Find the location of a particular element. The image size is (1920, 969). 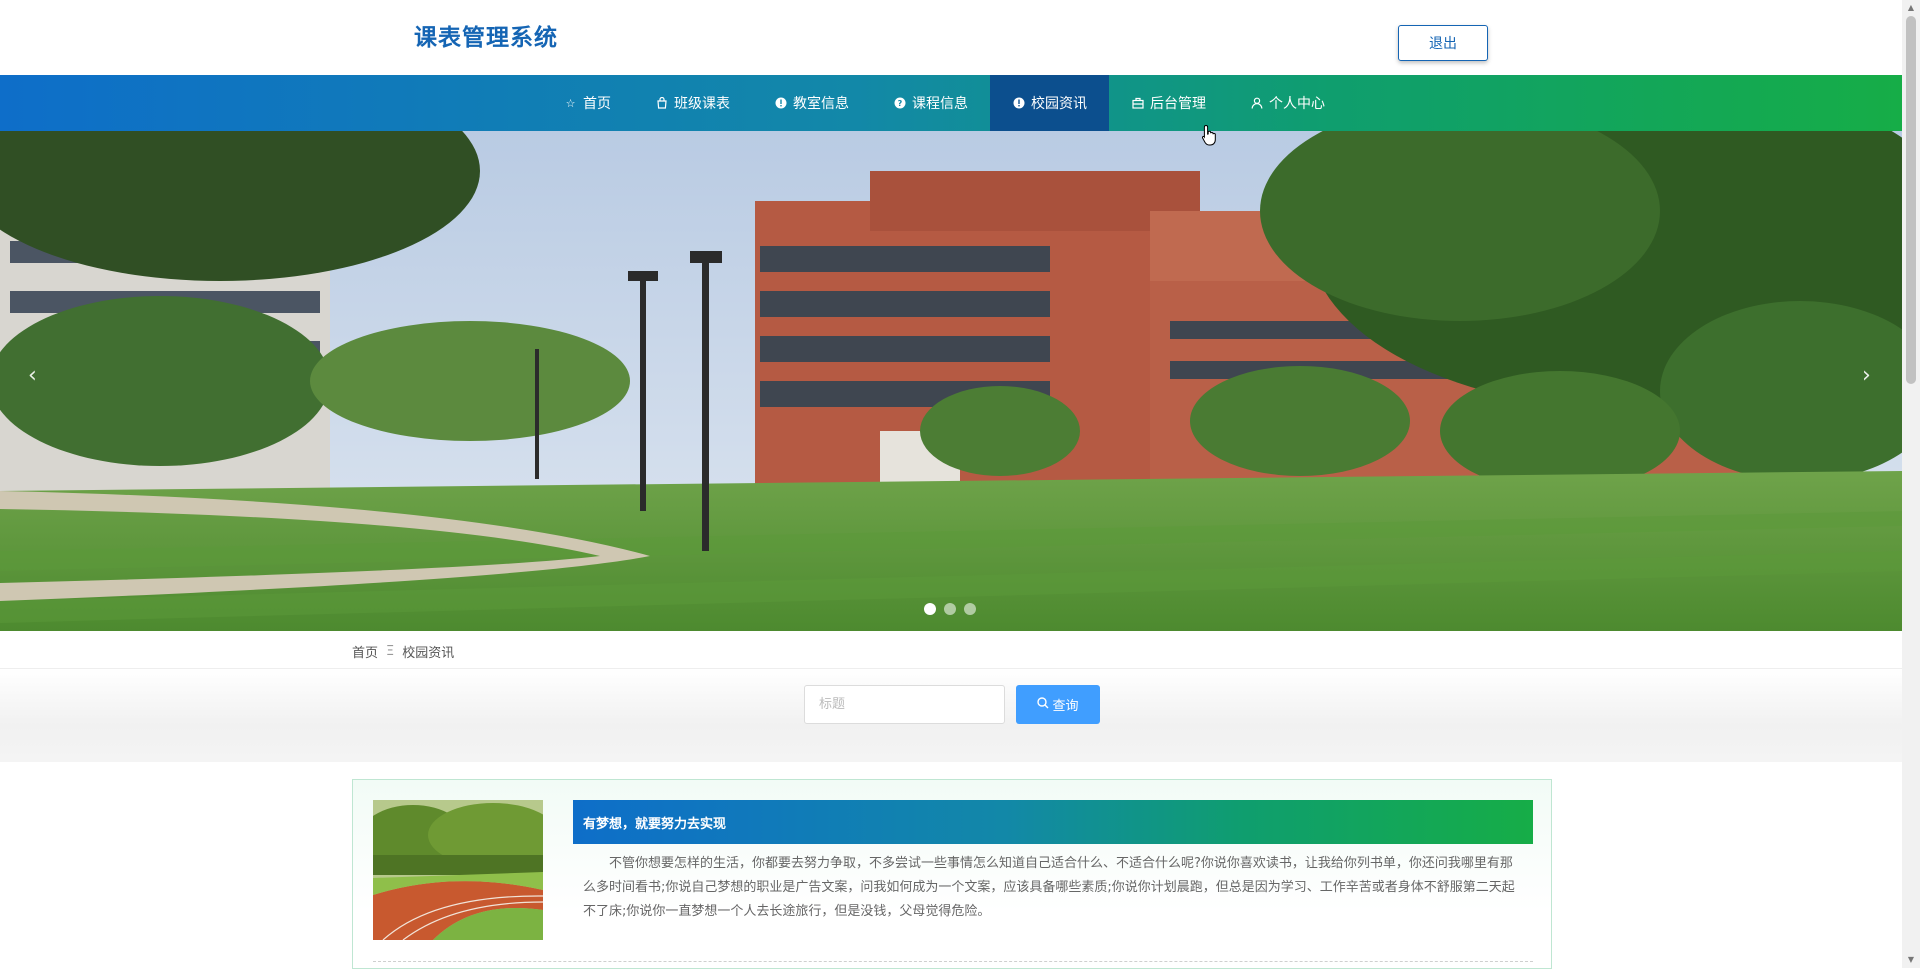

star-icon: ☆ is located at coordinates (570, 103).